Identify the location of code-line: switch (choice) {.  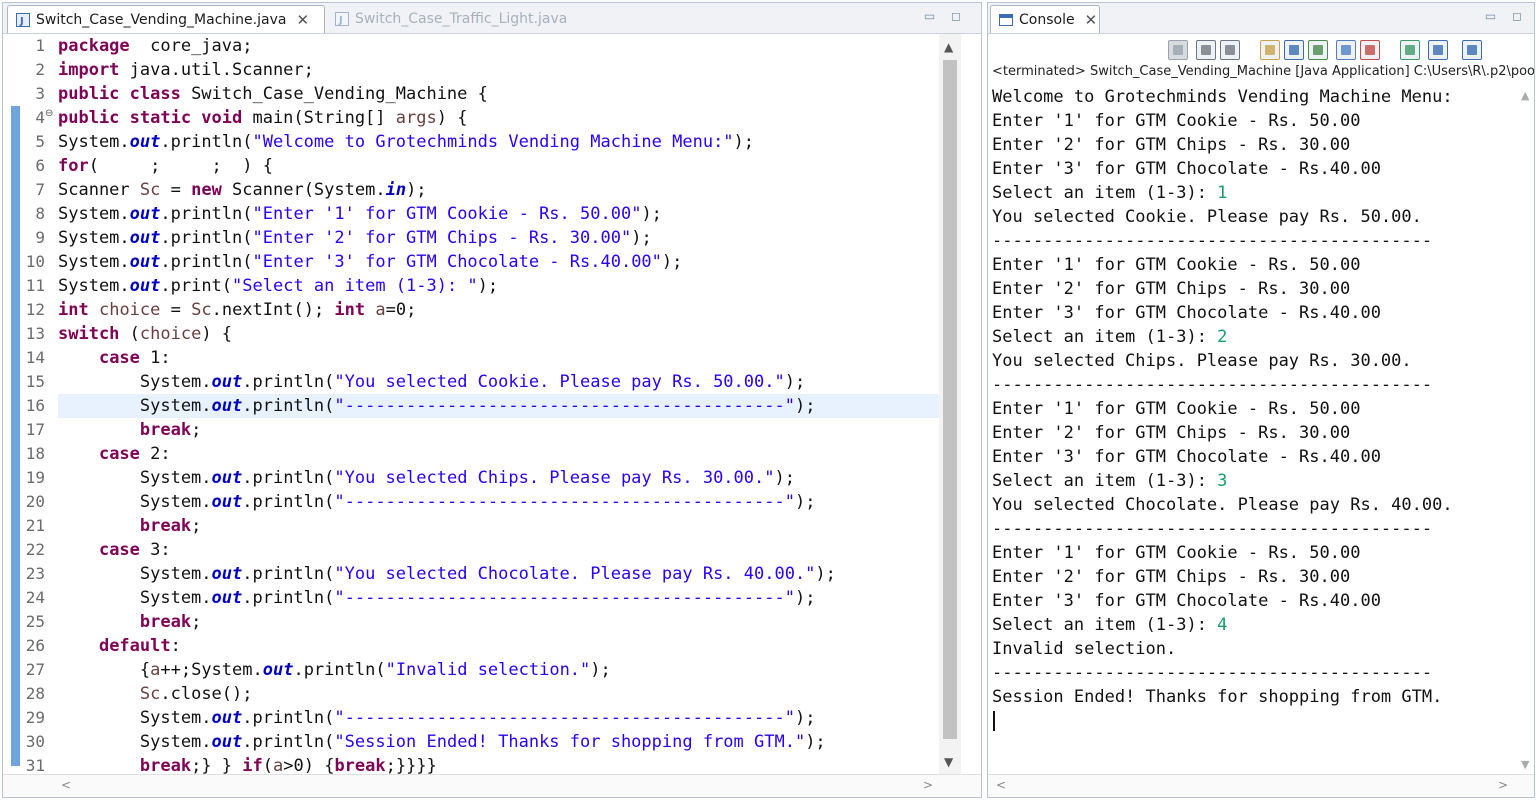
(498, 334).